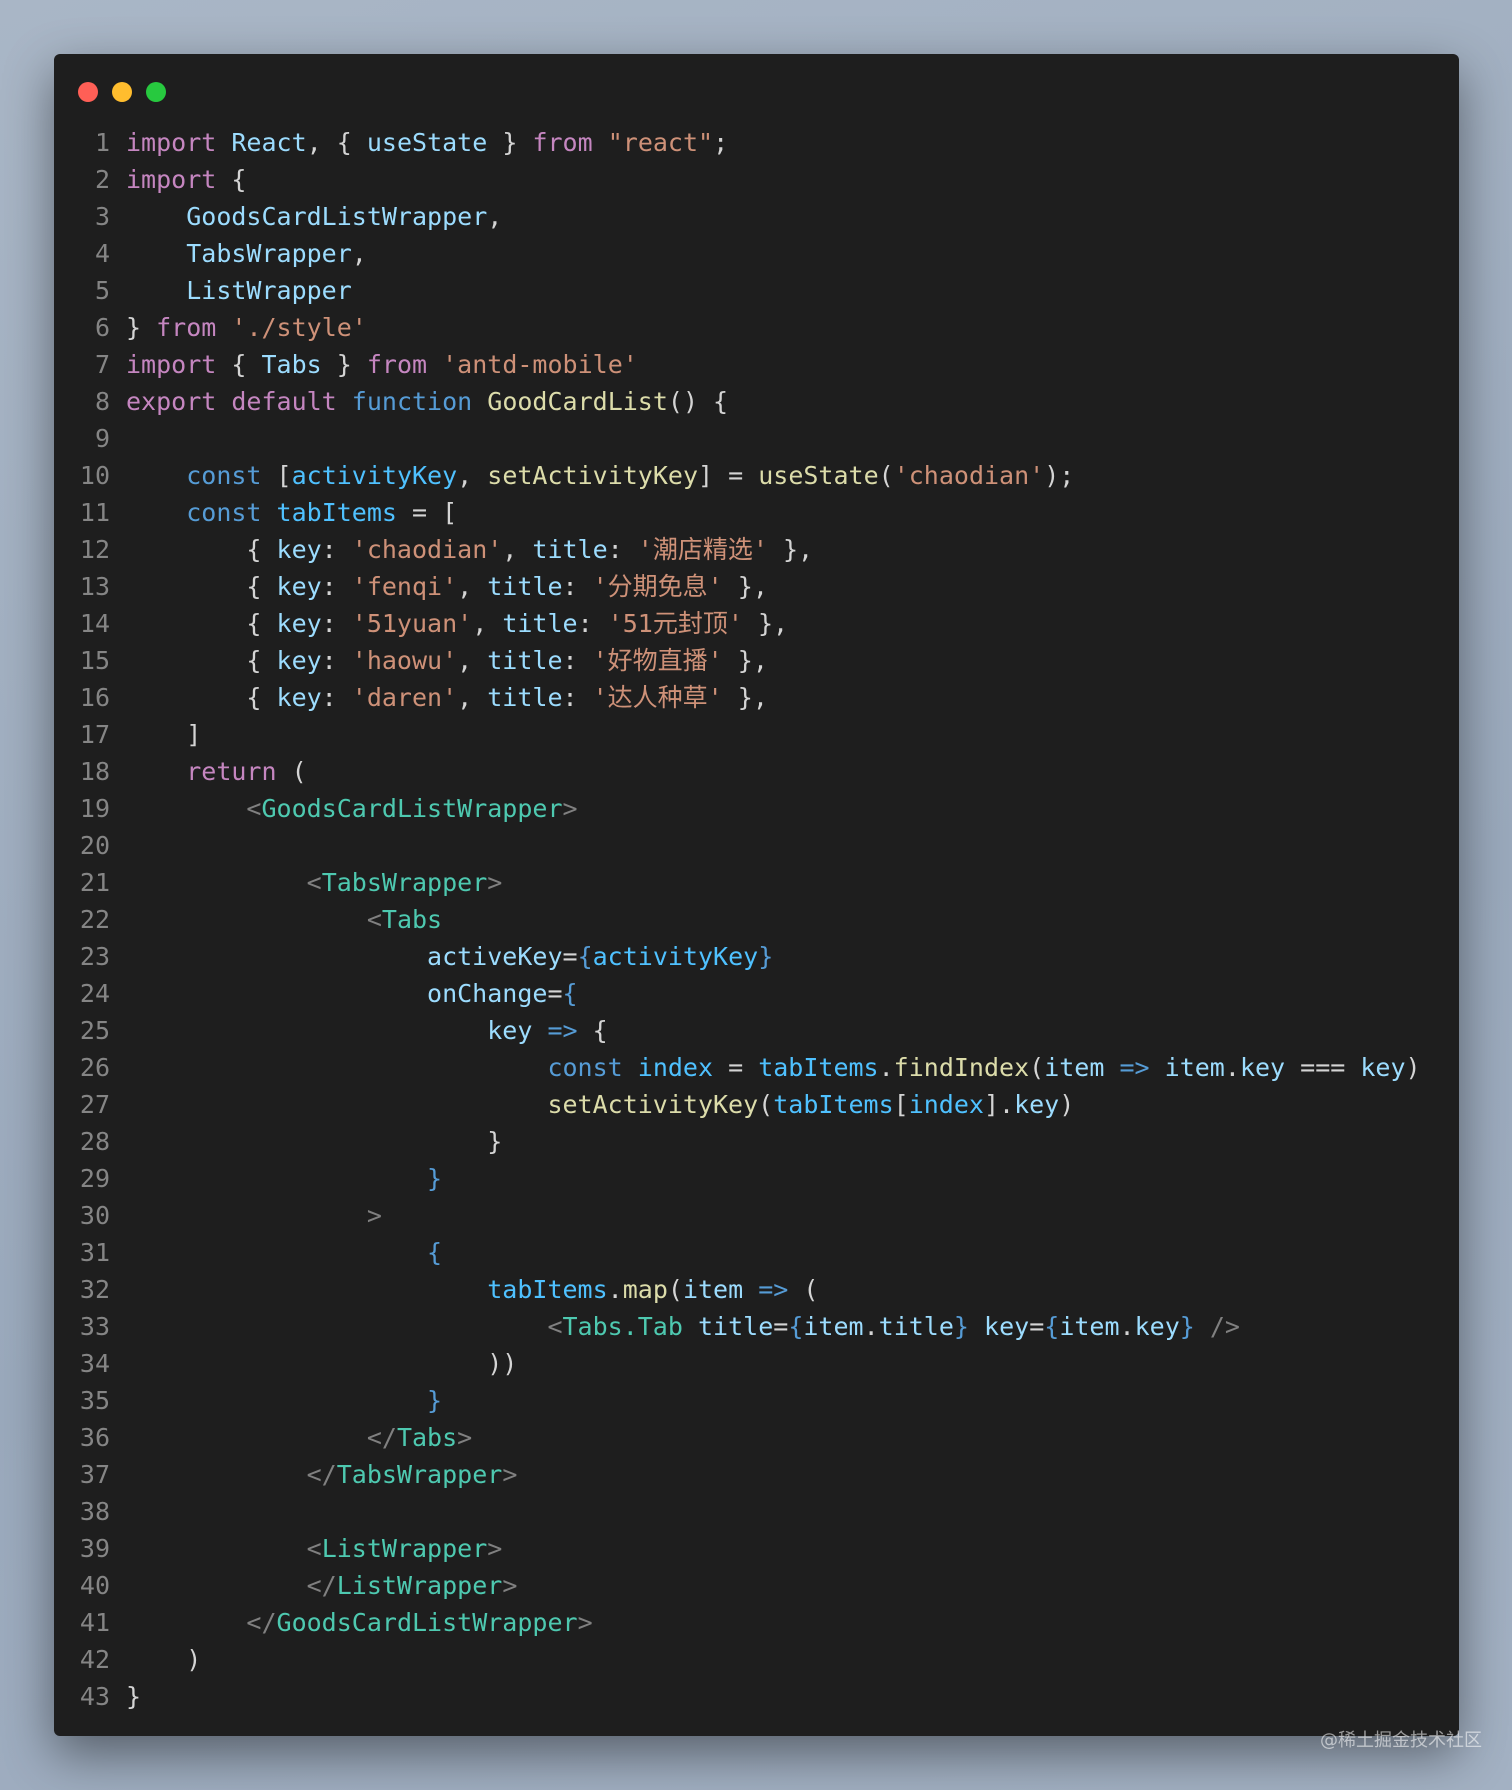  What do you see at coordinates (427, 549) in the screenshot?
I see `code-token: 'chaodian'` at bounding box center [427, 549].